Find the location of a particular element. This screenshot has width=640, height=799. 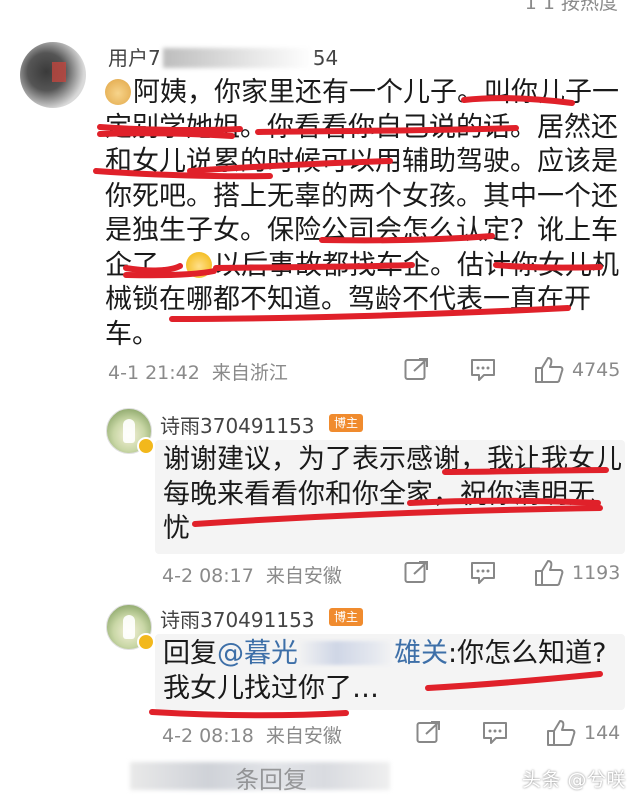

comment-line-7: 械锁在哪都不知道。驾龄不代表一直在开 is located at coordinates (348, 299).